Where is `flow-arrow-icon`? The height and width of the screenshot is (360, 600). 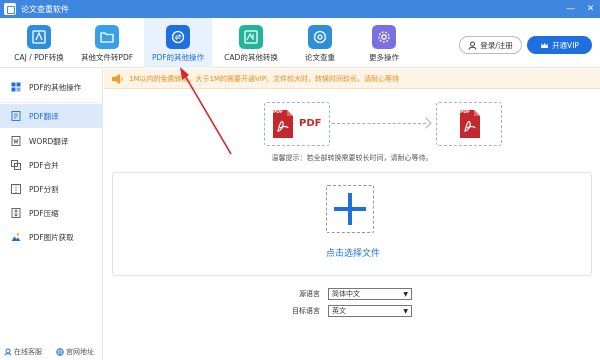
flow-arrow-icon is located at coordinates (426, 123).